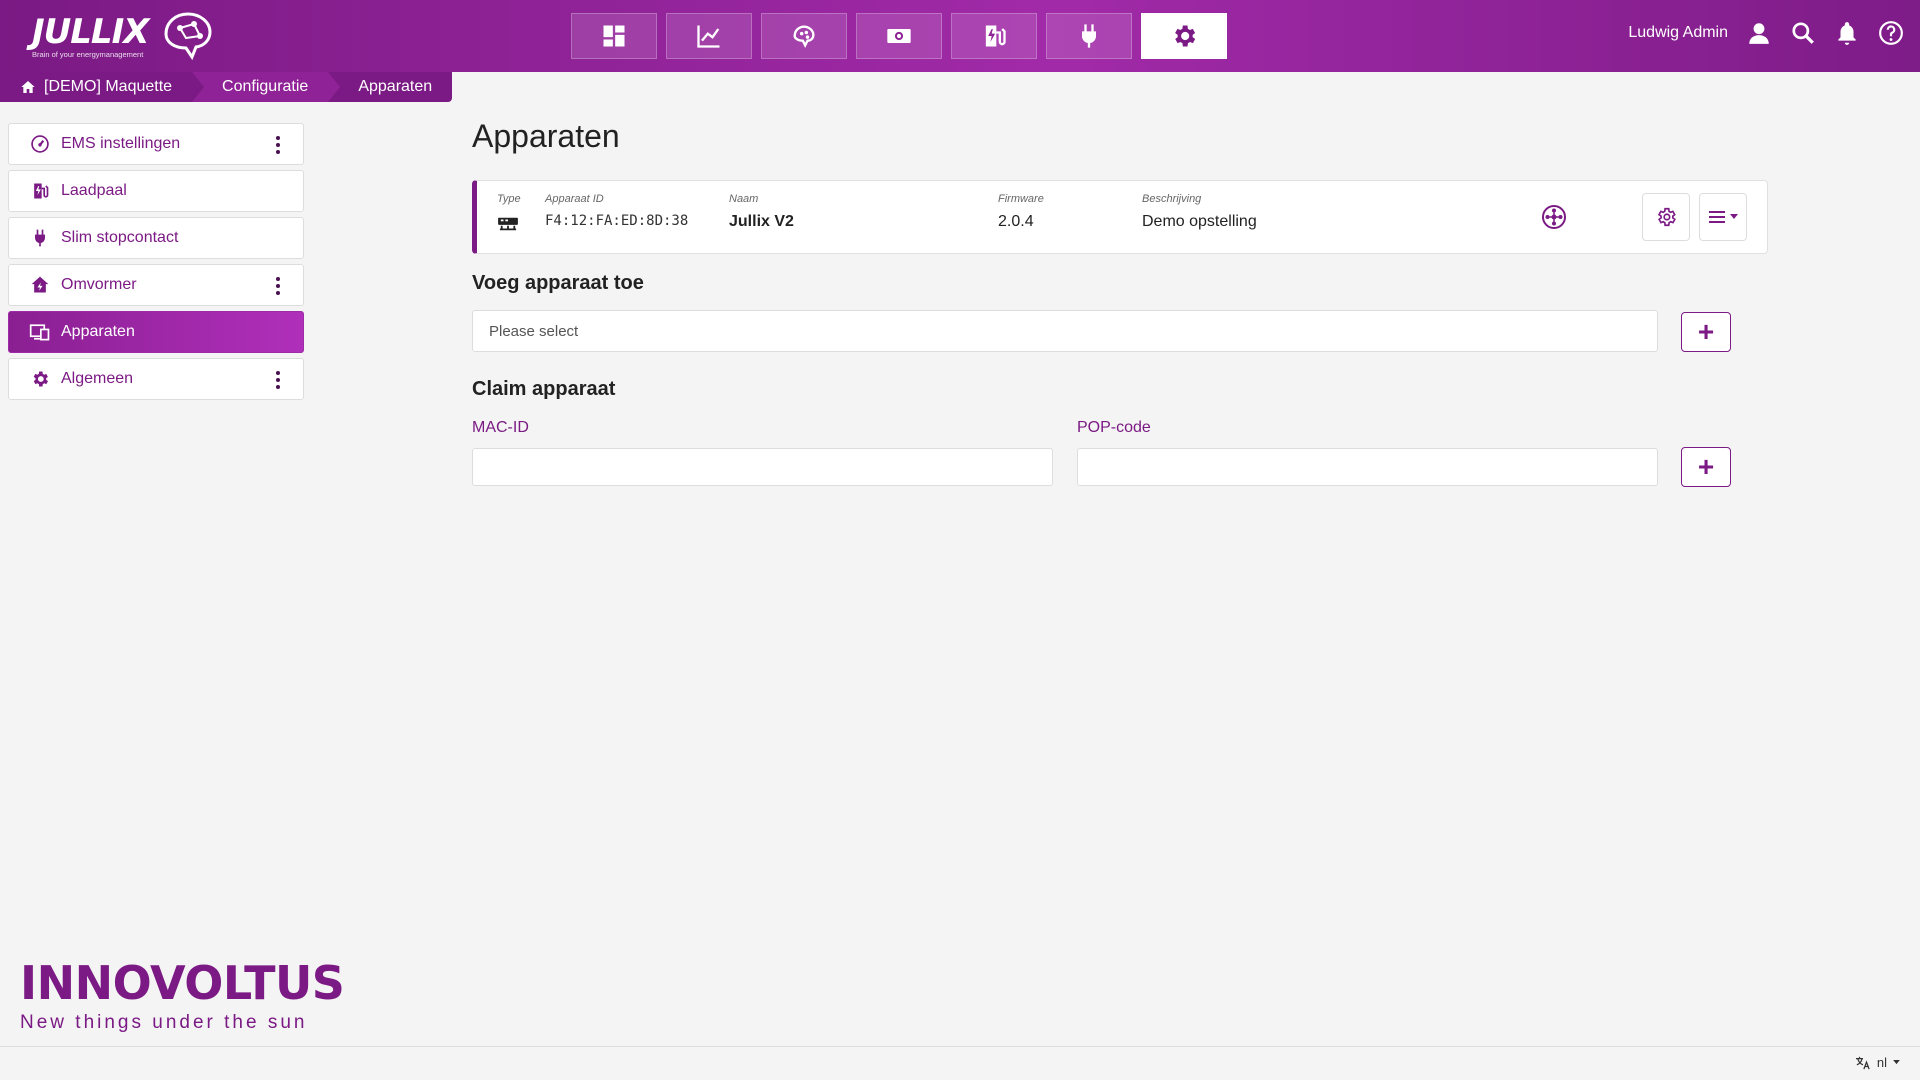 The width and height of the screenshot is (1920, 1080). I want to click on translate-icon, so click(1862, 1062).